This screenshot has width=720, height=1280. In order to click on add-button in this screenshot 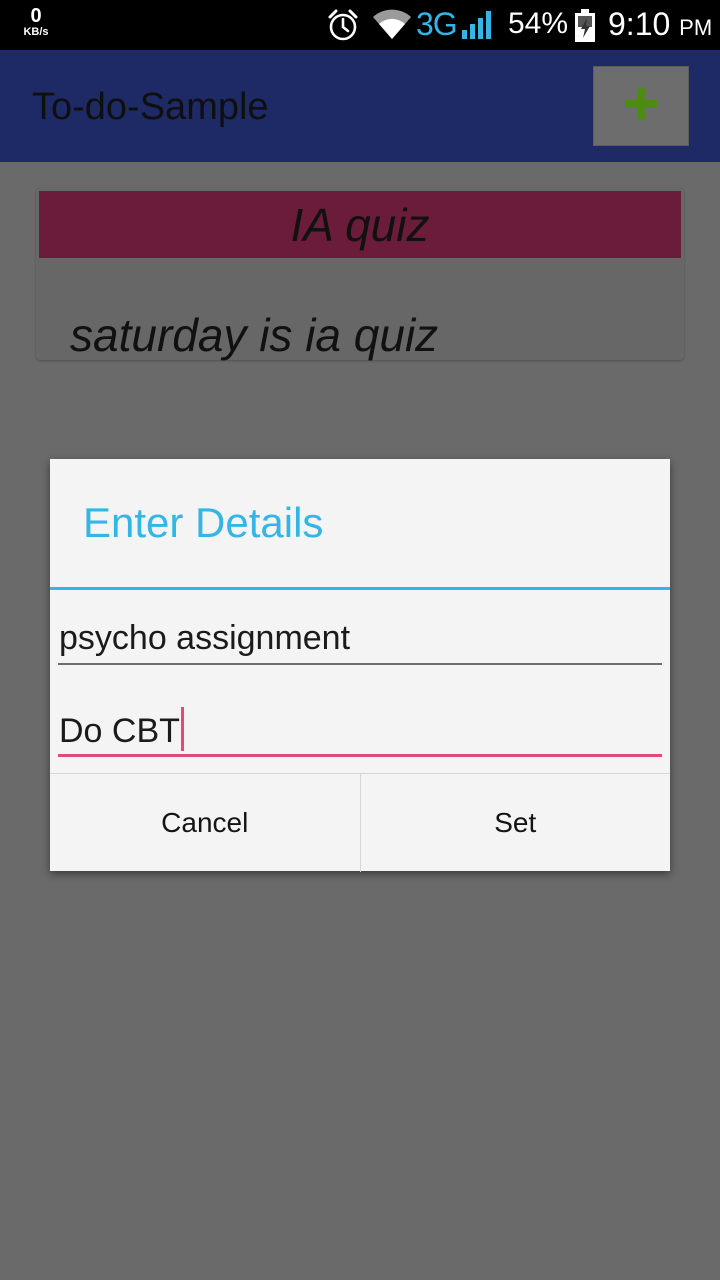, I will do `click(641, 106)`.